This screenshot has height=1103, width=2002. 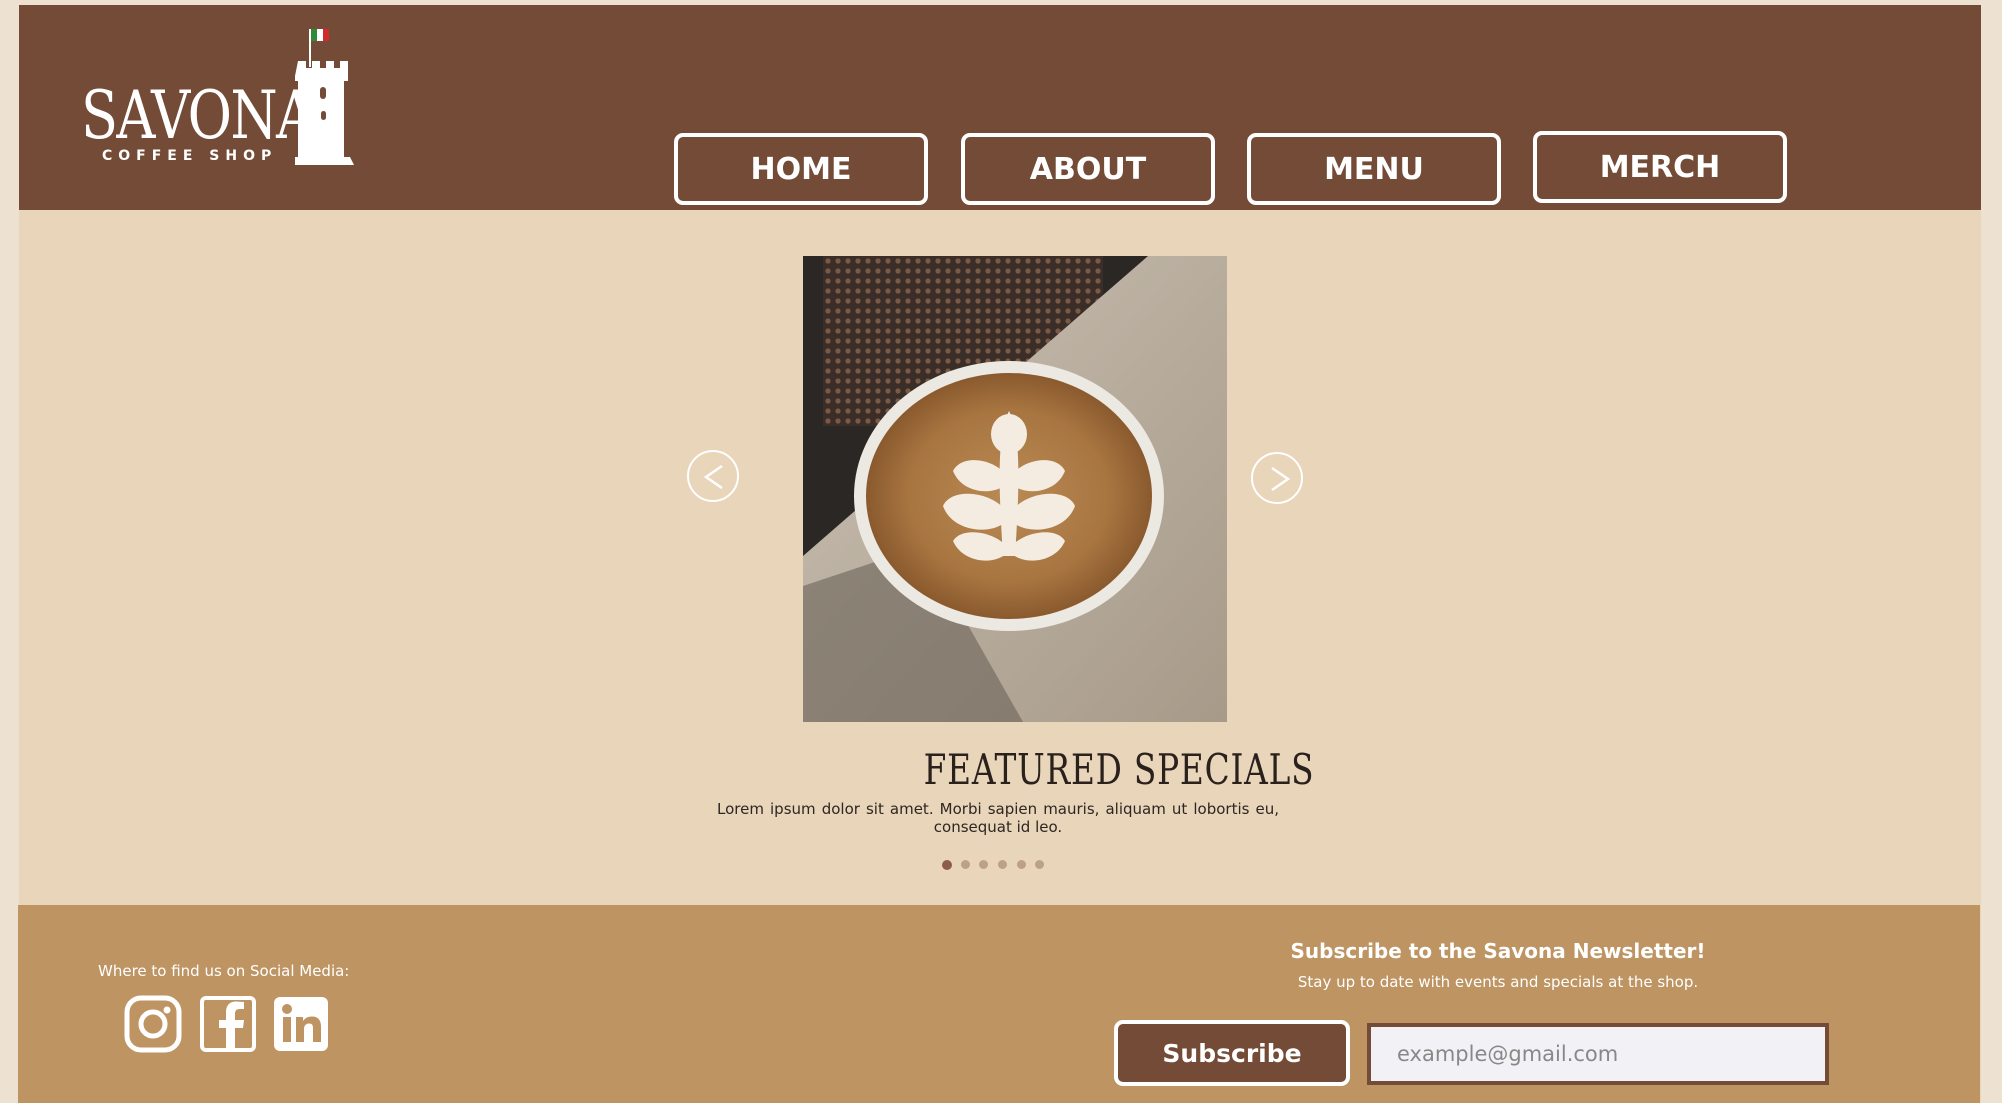 What do you see at coordinates (153, 1024) in the screenshot?
I see `instagram-icon` at bounding box center [153, 1024].